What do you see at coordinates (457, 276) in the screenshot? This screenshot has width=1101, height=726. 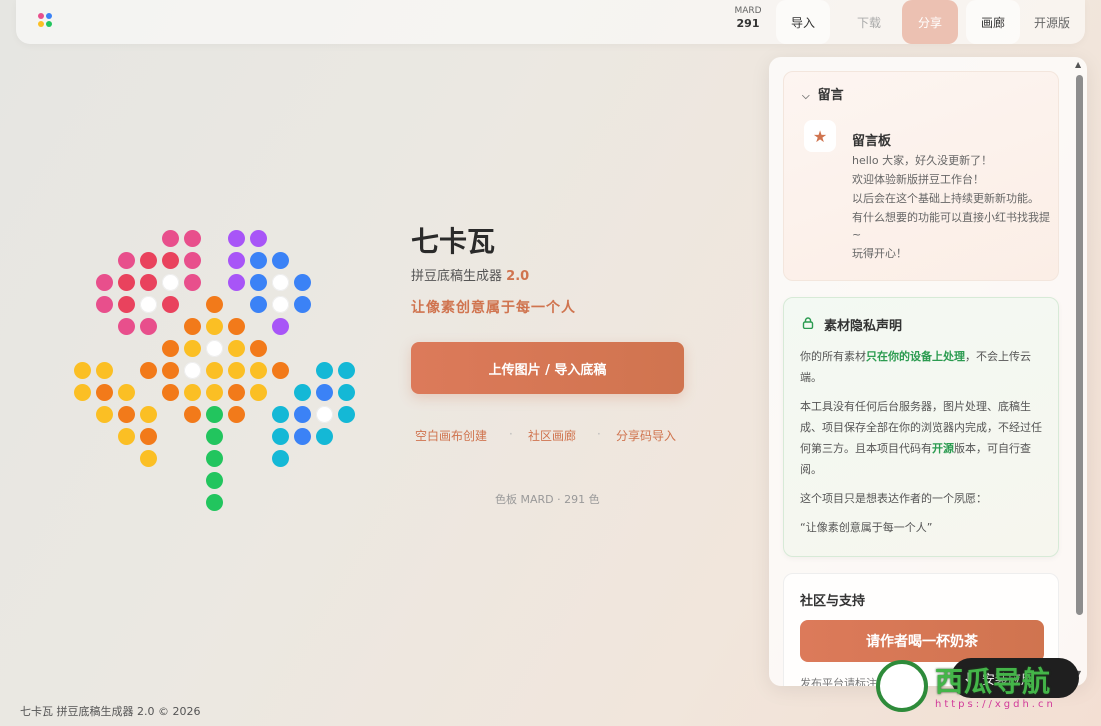 I see `hero-subtitle-text: 拼豆底稿生成器` at bounding box center [457, 276].